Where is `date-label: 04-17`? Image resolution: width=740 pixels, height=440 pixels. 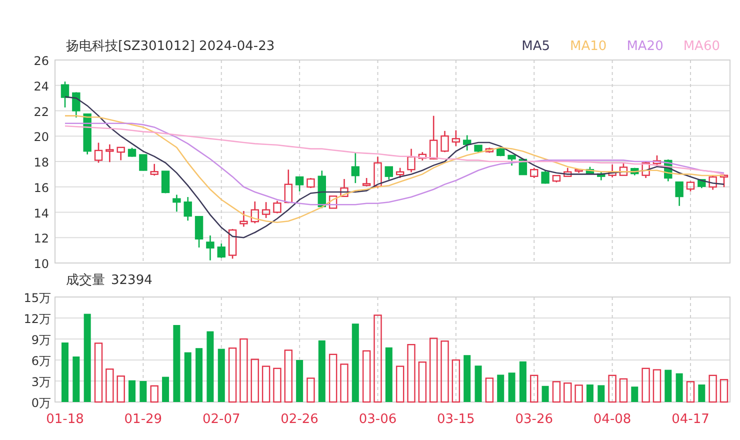
date-label: 04-17 is located at coordinates (691, 419).